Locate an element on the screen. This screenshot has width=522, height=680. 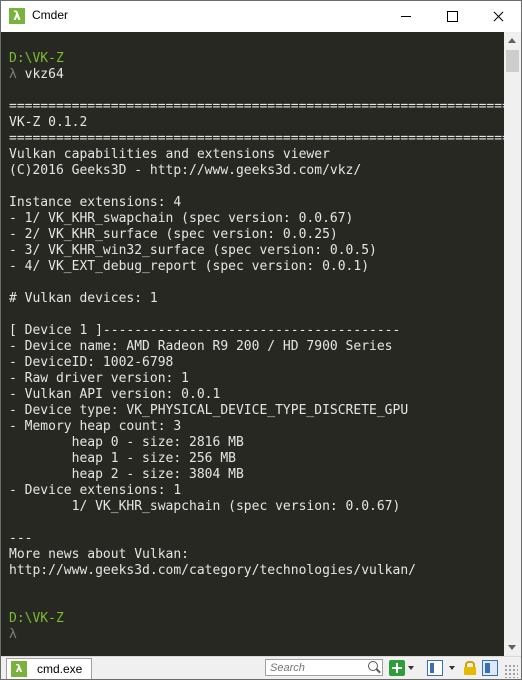
maximize-button is located at coordinates (452, 16).